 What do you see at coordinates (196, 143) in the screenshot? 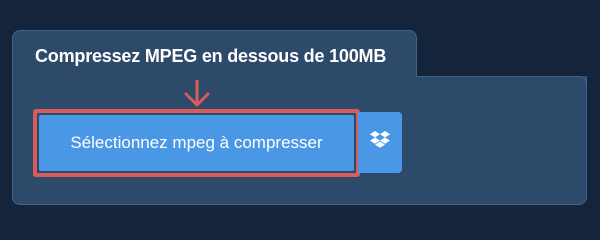
I see `select-file-button: Sélectionnez mpeg à compresser` at bounding box center [196, 143].